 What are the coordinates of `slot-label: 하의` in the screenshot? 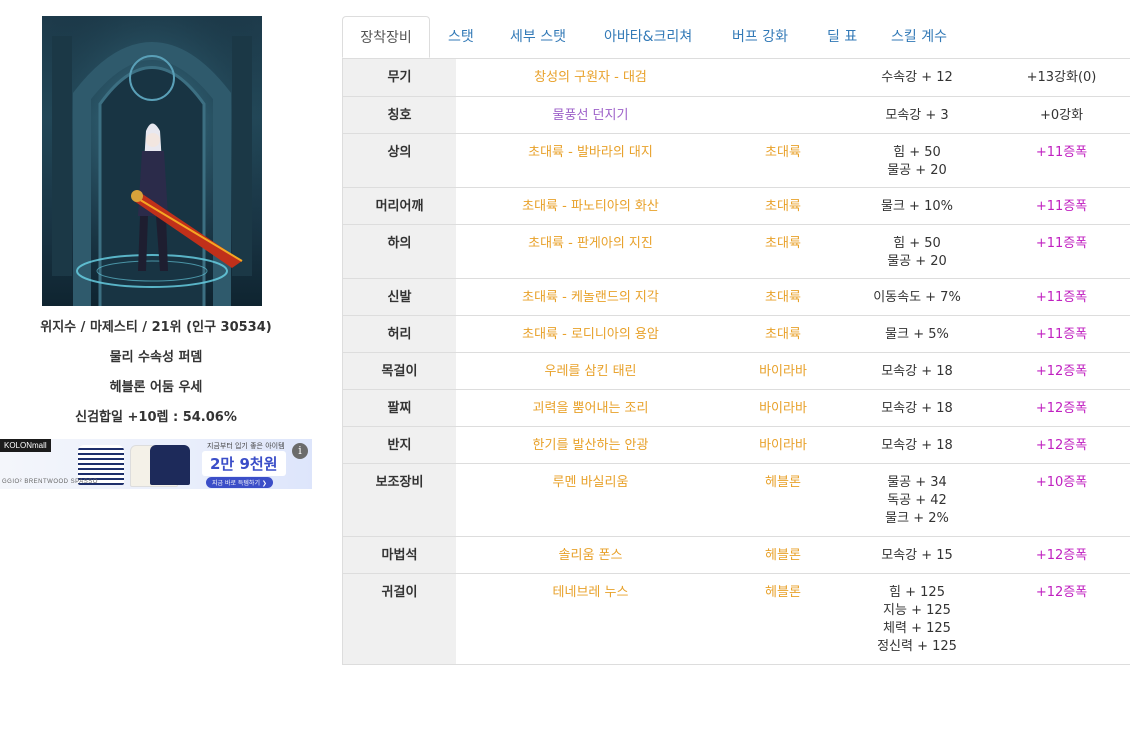 It's located at (399, 243).